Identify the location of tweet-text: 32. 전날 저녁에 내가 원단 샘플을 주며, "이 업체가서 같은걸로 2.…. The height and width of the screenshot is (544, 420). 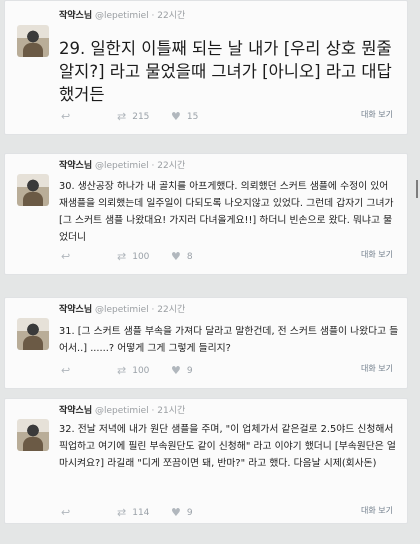
(227, 446).